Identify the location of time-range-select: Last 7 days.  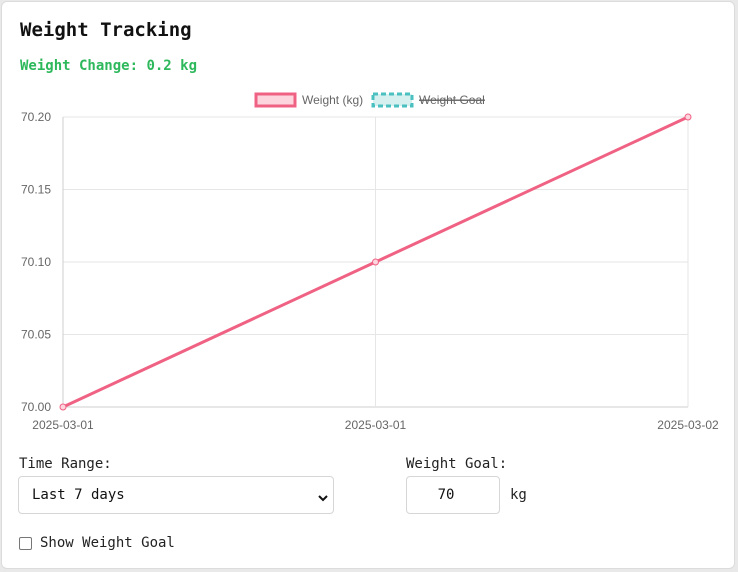
(176, 495).